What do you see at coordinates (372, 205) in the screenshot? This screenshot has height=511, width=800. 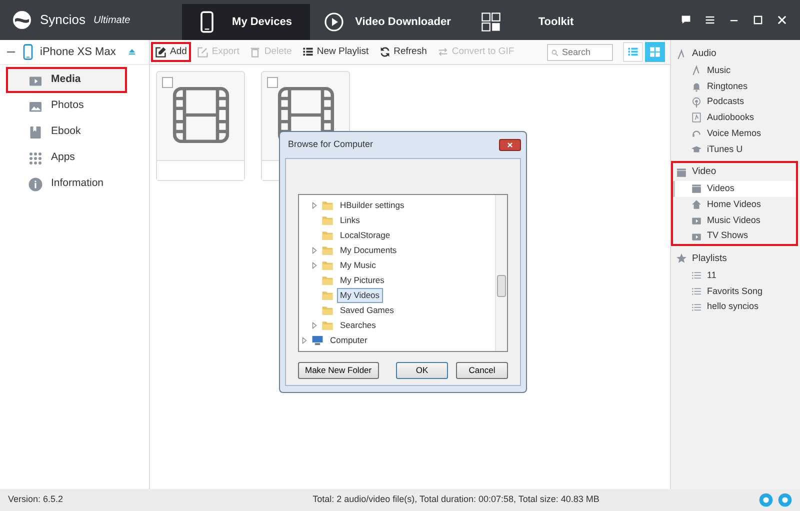 I see `tree-item: HBuilder settings` at bounding box center [372, 205].